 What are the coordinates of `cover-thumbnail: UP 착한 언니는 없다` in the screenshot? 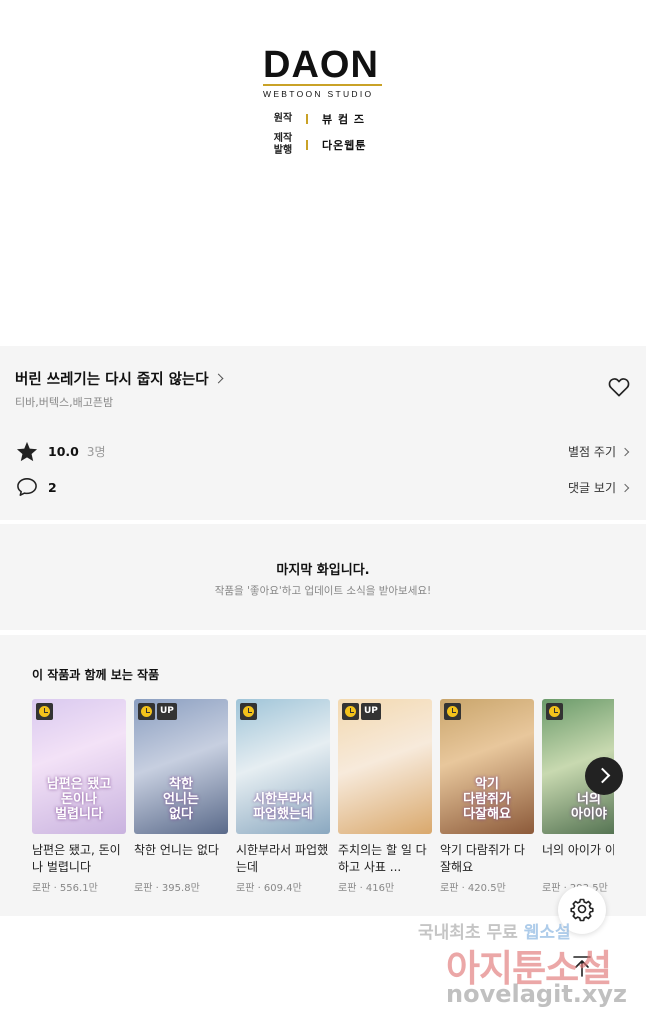 It's located at (181, 766).